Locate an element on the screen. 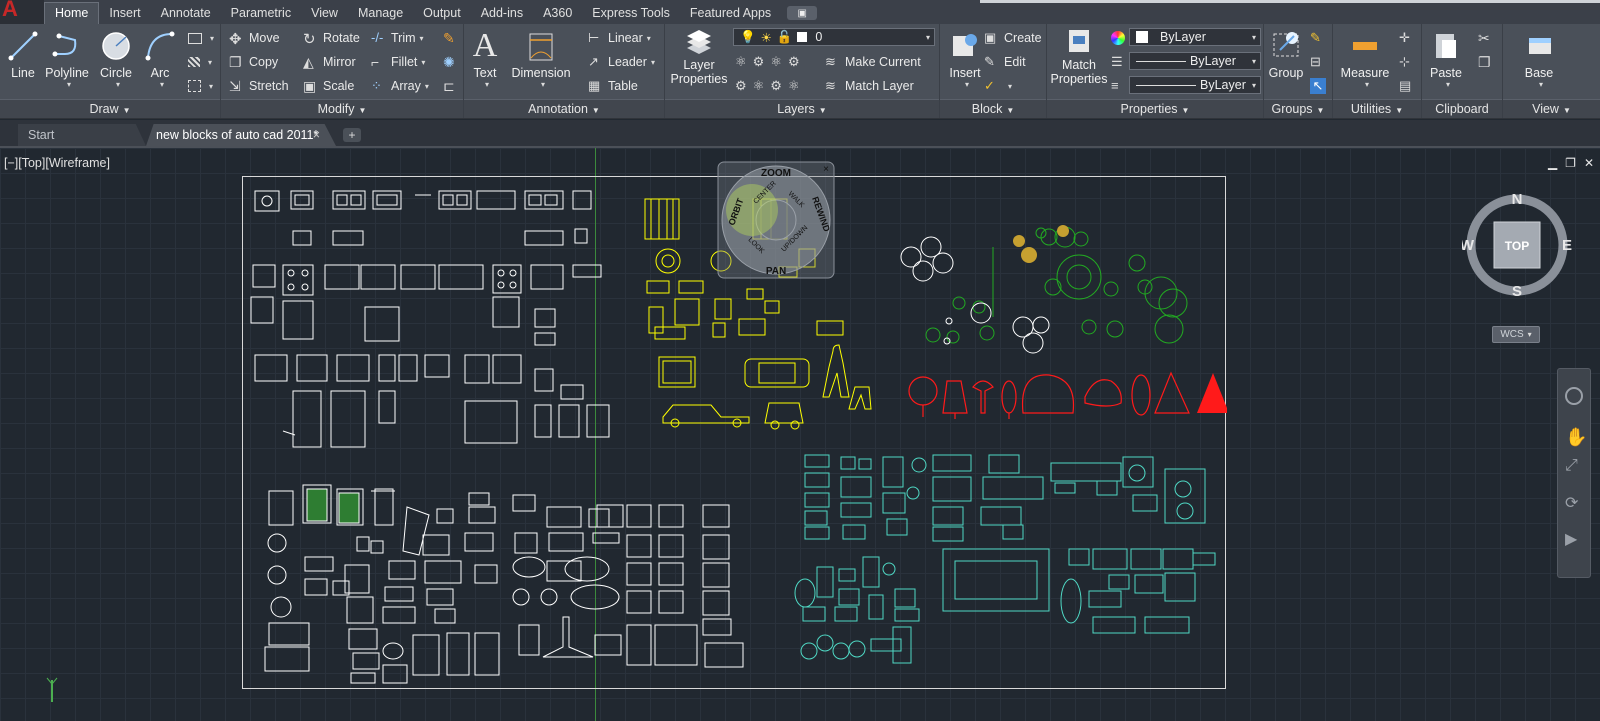 The image size is (1600, 721). leader-button: ↗ Leader ▾ is located at coordinates (621, 62).